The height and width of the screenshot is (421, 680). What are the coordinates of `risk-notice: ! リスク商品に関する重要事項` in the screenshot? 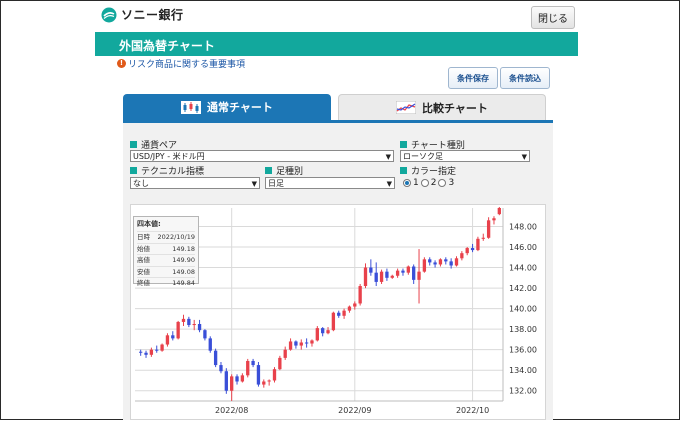 It's located at (181, 63).